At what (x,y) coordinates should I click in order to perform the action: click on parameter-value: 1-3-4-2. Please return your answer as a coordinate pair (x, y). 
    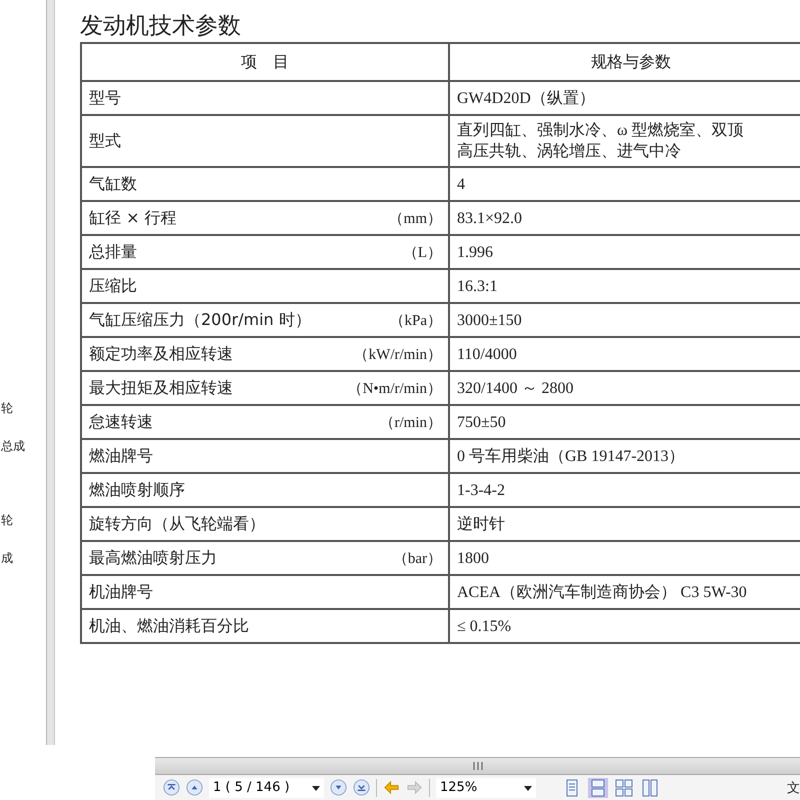
    Looking at the image, I should click on (481, 490).